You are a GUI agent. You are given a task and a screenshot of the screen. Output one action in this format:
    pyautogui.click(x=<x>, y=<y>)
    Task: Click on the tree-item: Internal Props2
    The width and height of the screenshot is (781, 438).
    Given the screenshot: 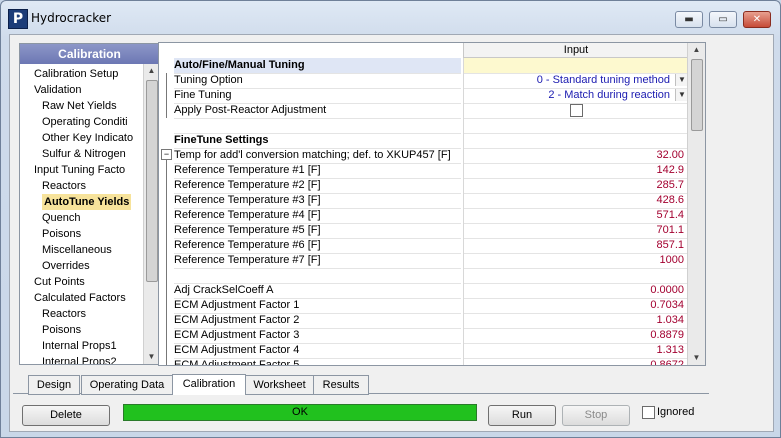 What is the action you would take?
    pyautogui.click(x=79, y=359)
    